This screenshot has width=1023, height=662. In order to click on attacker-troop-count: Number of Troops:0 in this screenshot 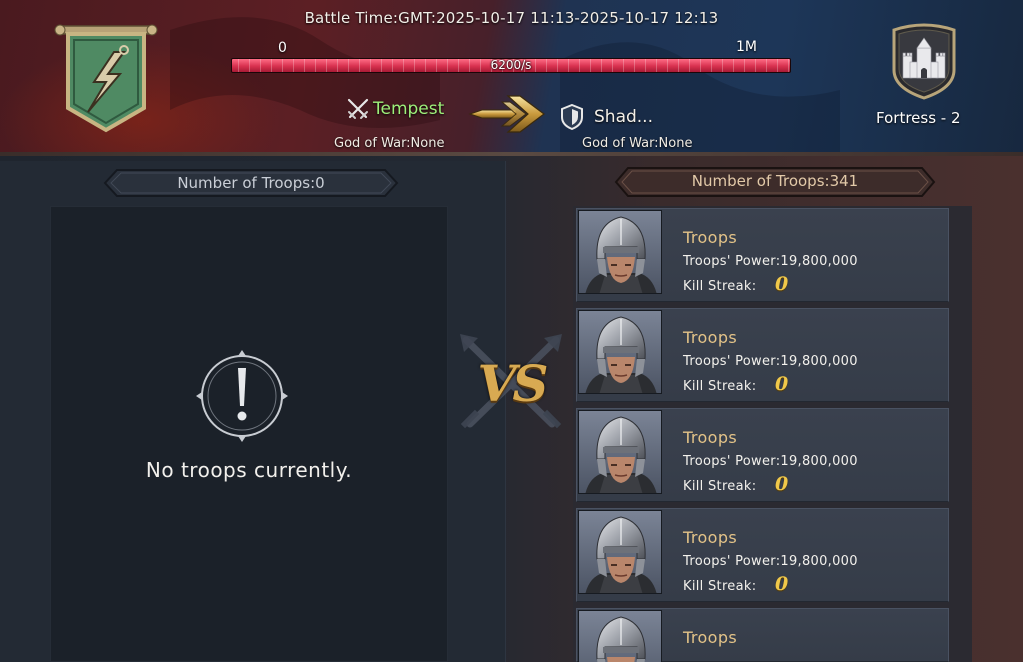, I will do `click(251, 183)`.